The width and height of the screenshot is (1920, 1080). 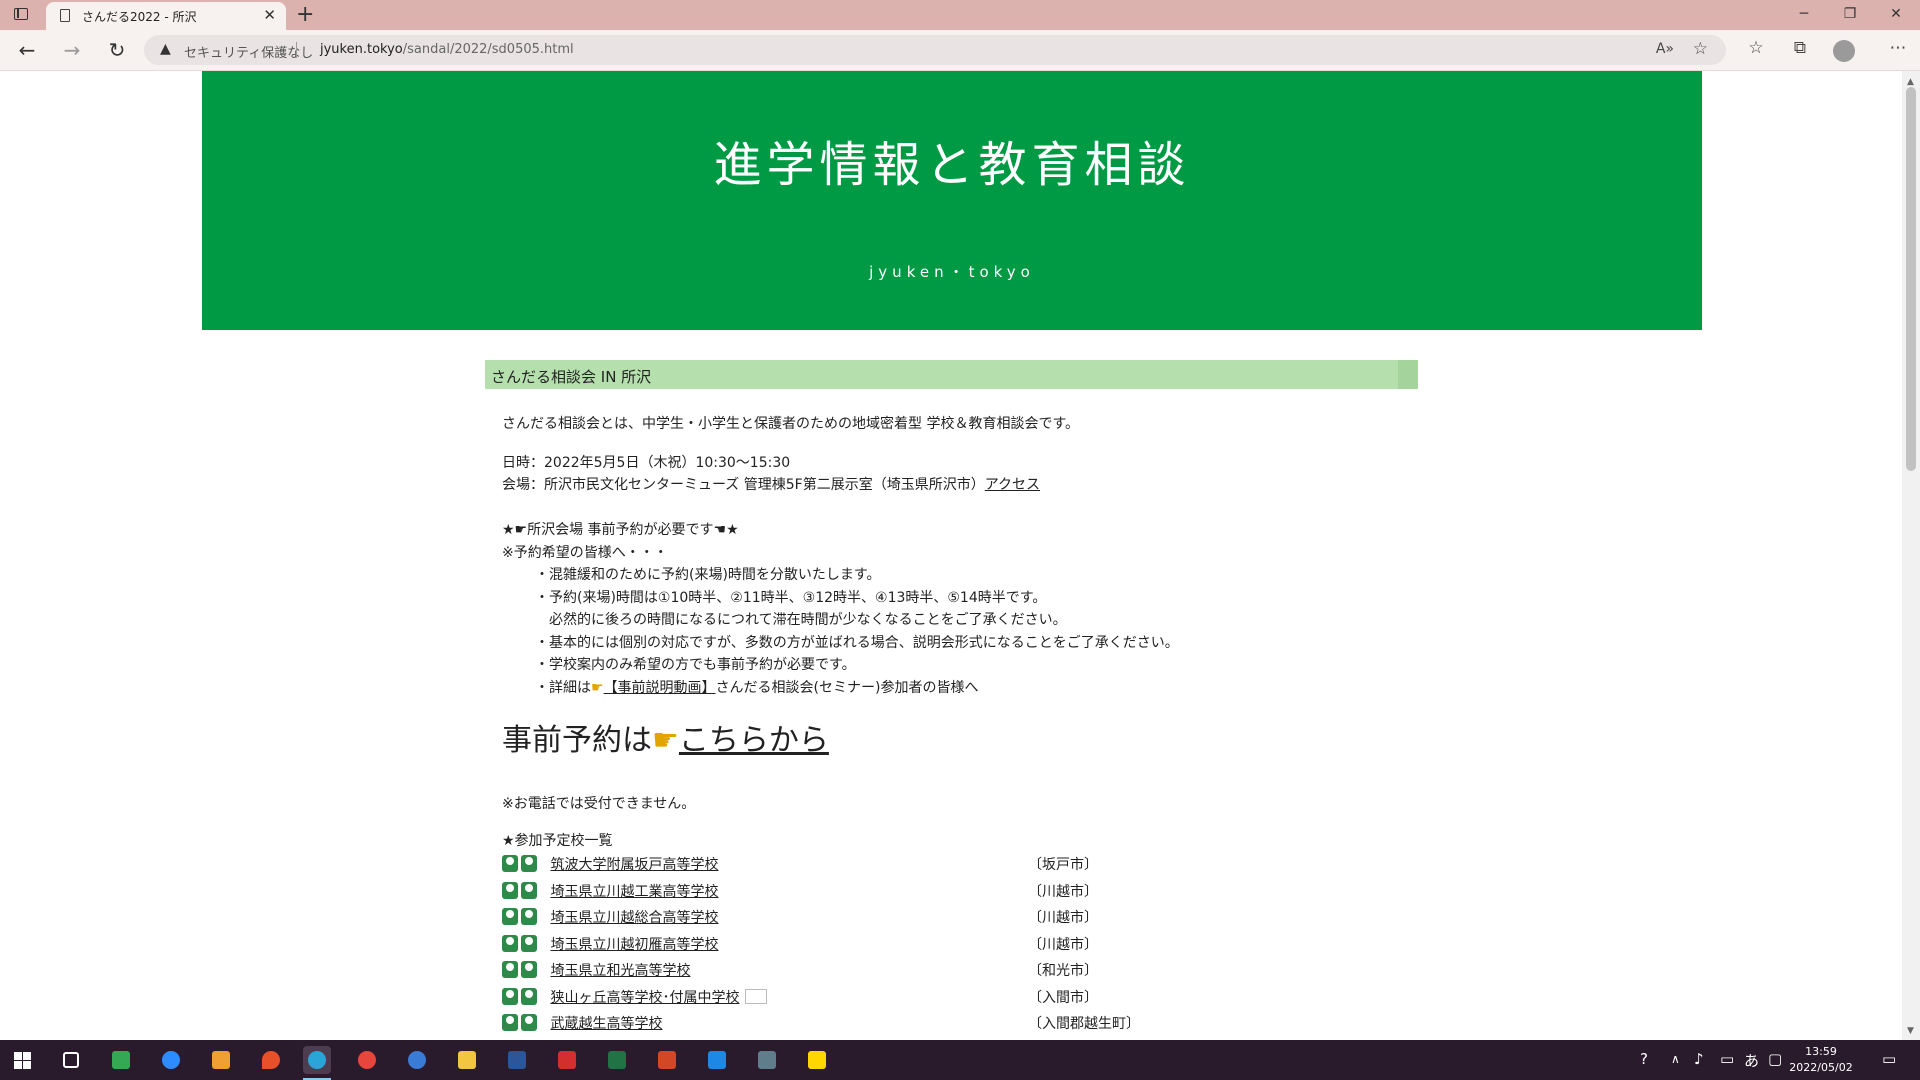 I want to click on scroll-up-icon: ▲, so click(x=1910, y=82).